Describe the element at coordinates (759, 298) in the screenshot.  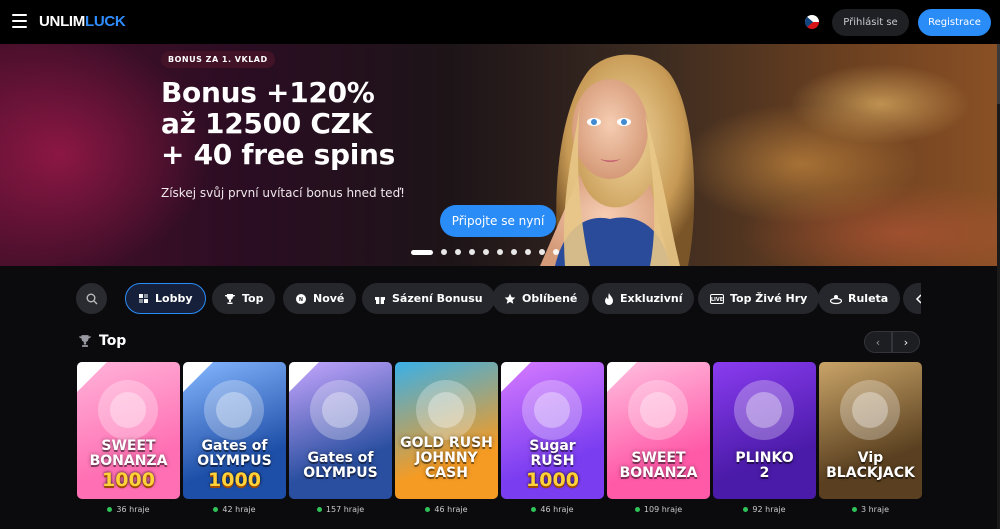
I see `filter-chip-top-live: LIVE Top Živé Hry` at that location.